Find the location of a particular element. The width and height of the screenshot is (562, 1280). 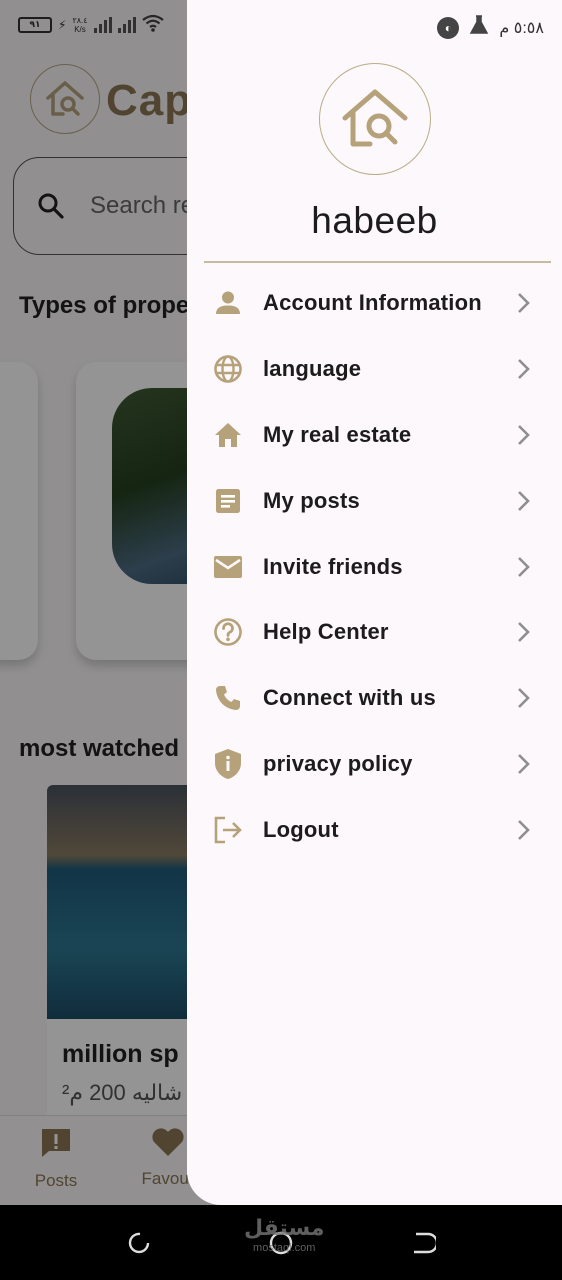

menu-item-label: language is located at coordinates (312, 368).